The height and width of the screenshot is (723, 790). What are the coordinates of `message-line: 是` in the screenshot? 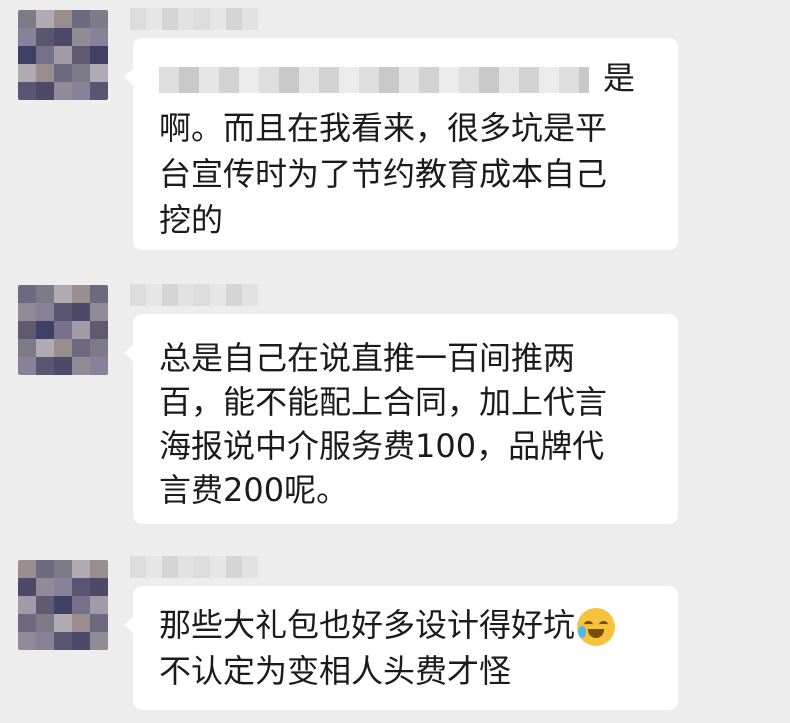 It's located at (407, 78).